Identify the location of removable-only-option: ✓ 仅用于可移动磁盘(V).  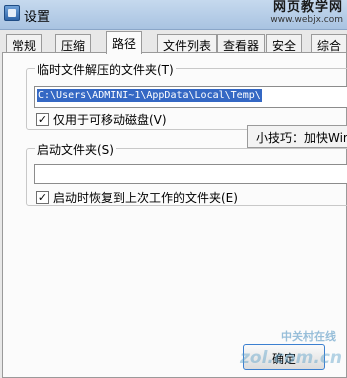
(101, 119).